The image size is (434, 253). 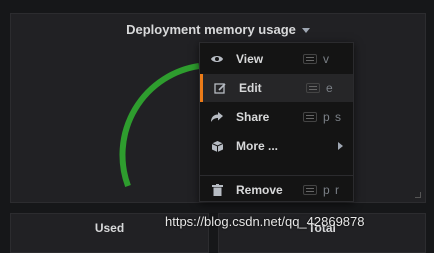 What do you see at coordinates (340, 146) in the screenshot?
I see `chevron-right-icon` at bounding box center [340, 146].